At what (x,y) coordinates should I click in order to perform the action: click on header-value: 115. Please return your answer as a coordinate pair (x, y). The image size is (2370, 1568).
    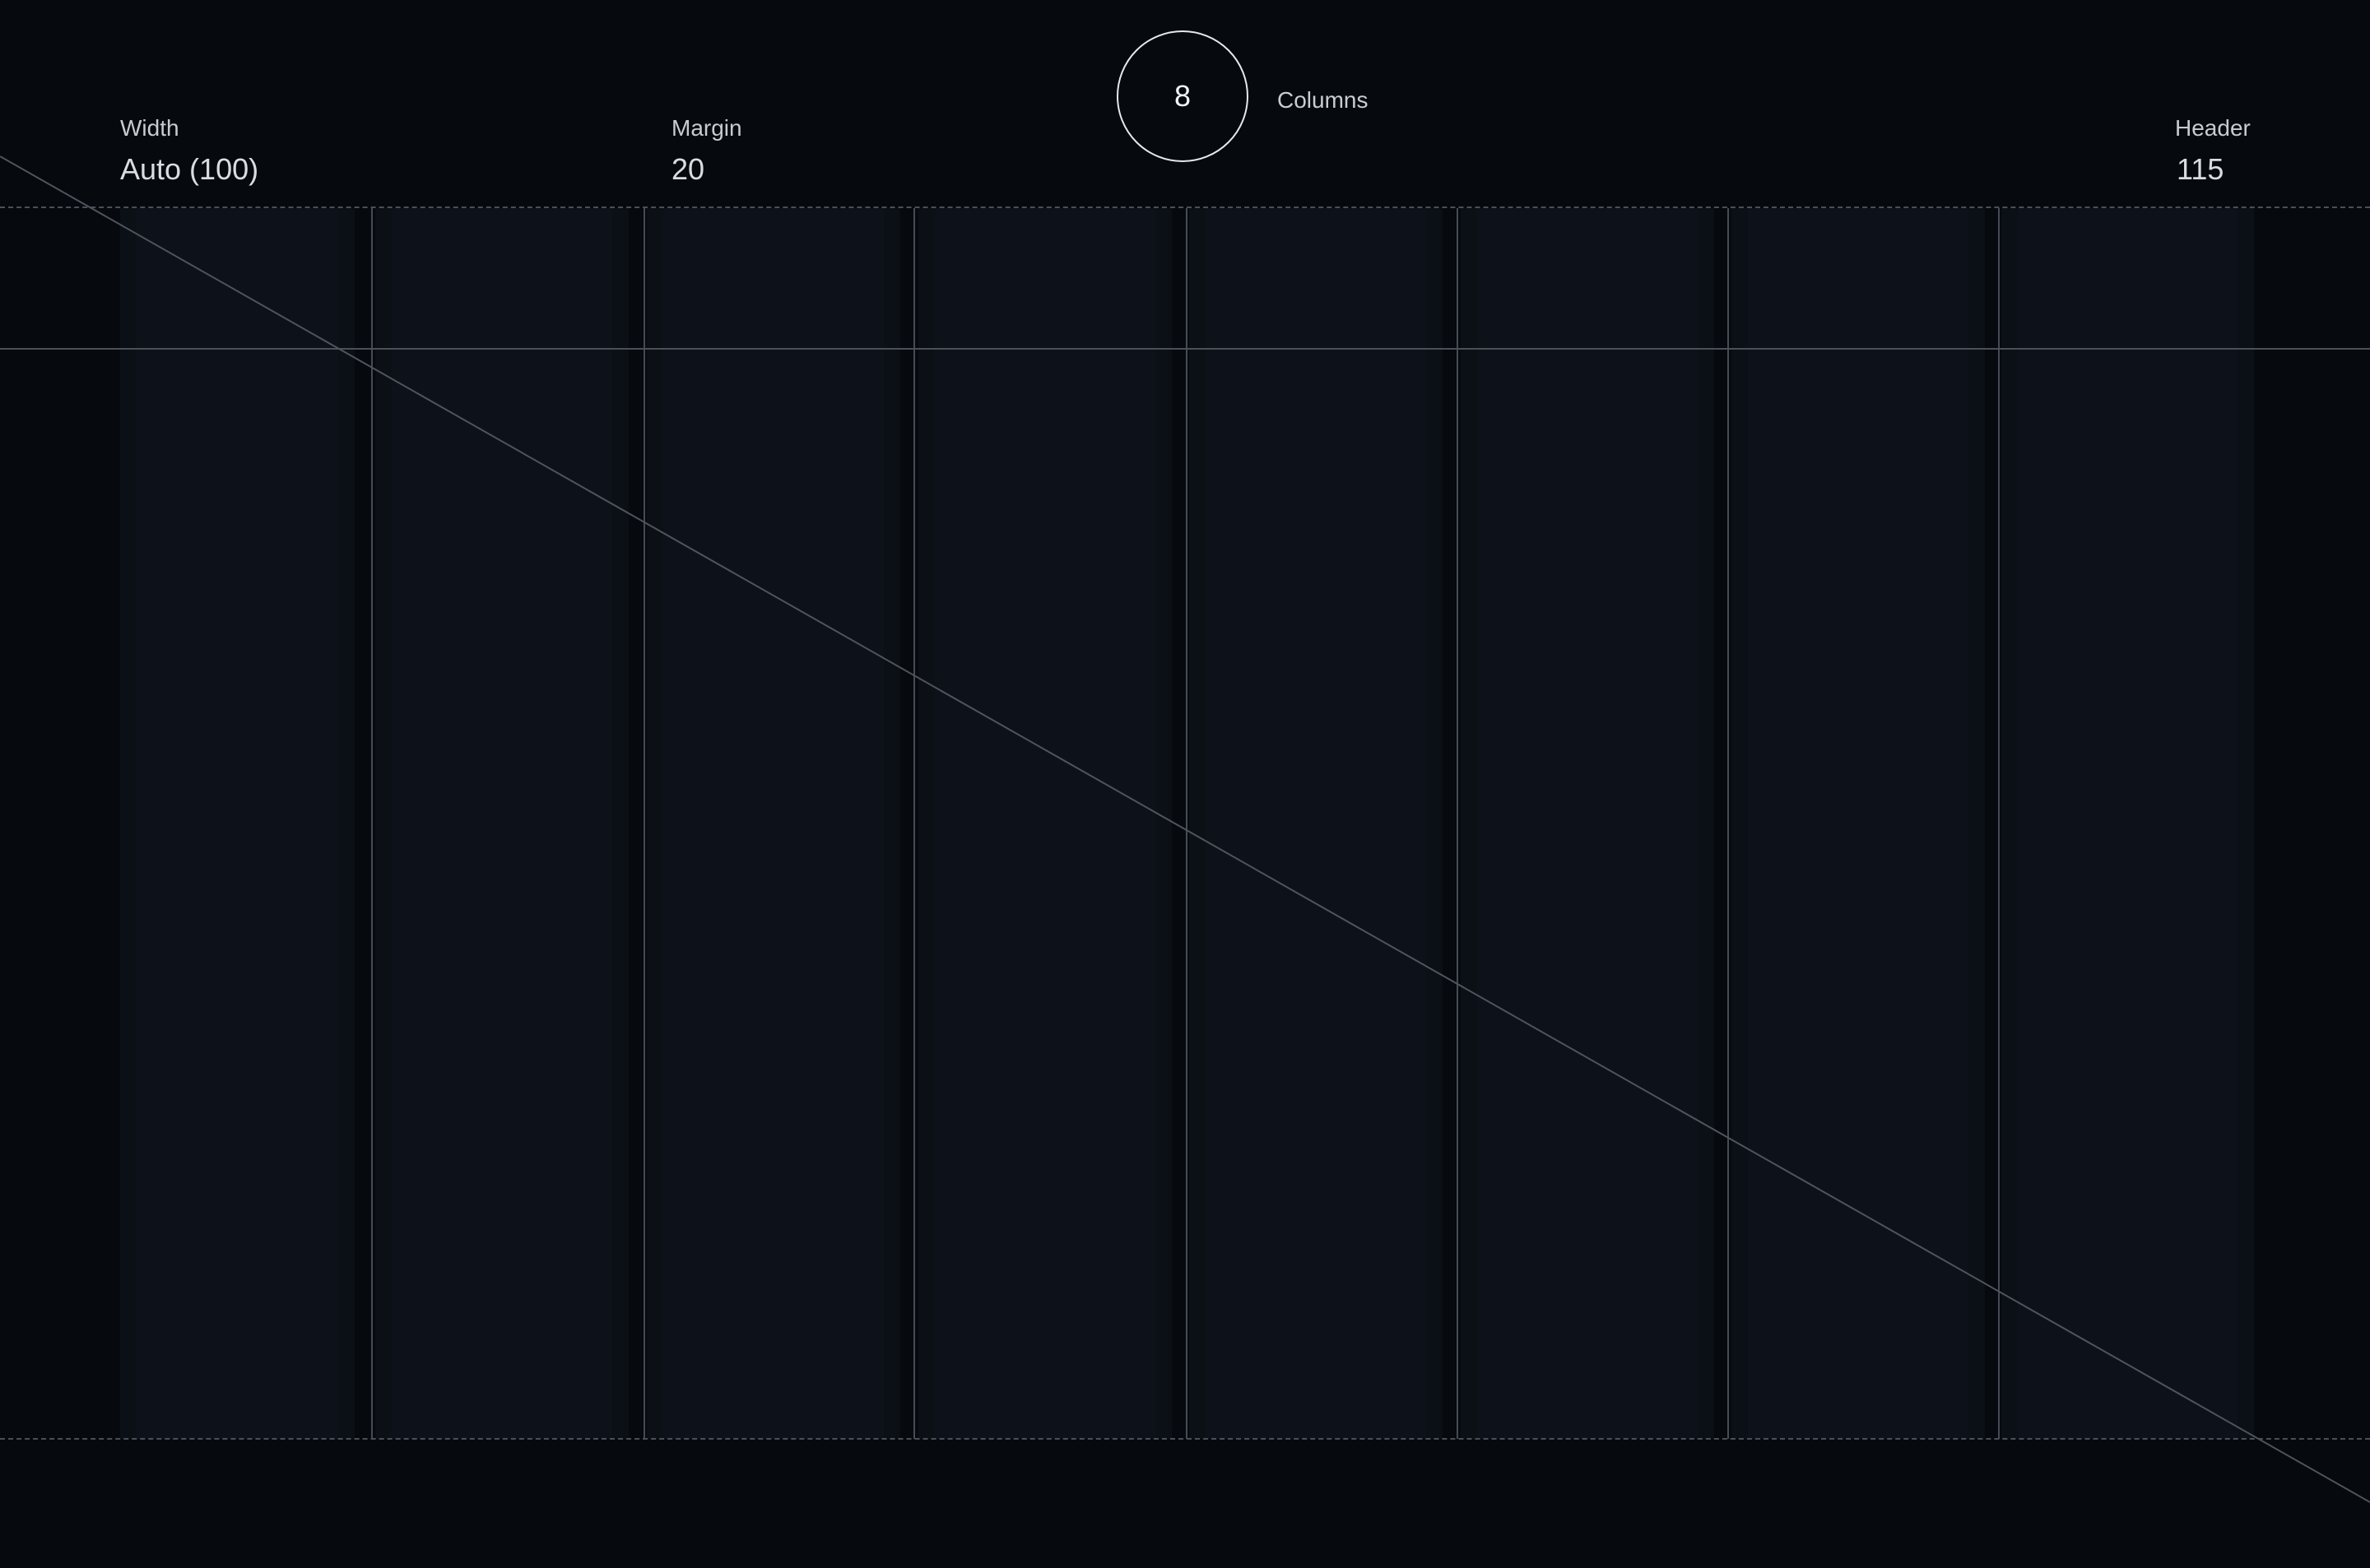
    Looking at the image, I should click on (2200, 169).